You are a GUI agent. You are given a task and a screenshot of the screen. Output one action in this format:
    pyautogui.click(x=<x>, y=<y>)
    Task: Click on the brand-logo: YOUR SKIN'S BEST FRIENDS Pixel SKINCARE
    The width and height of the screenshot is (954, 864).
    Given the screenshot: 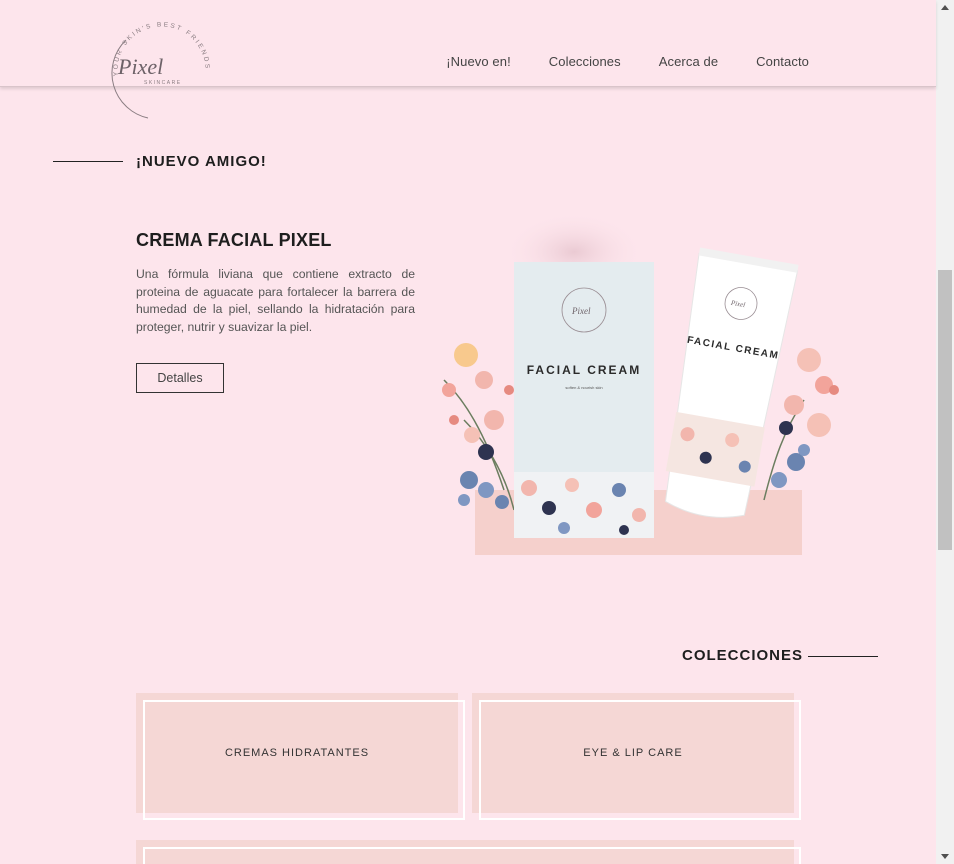 What is the action you would take?
    pyautogui.click(x=160, y=68)
    